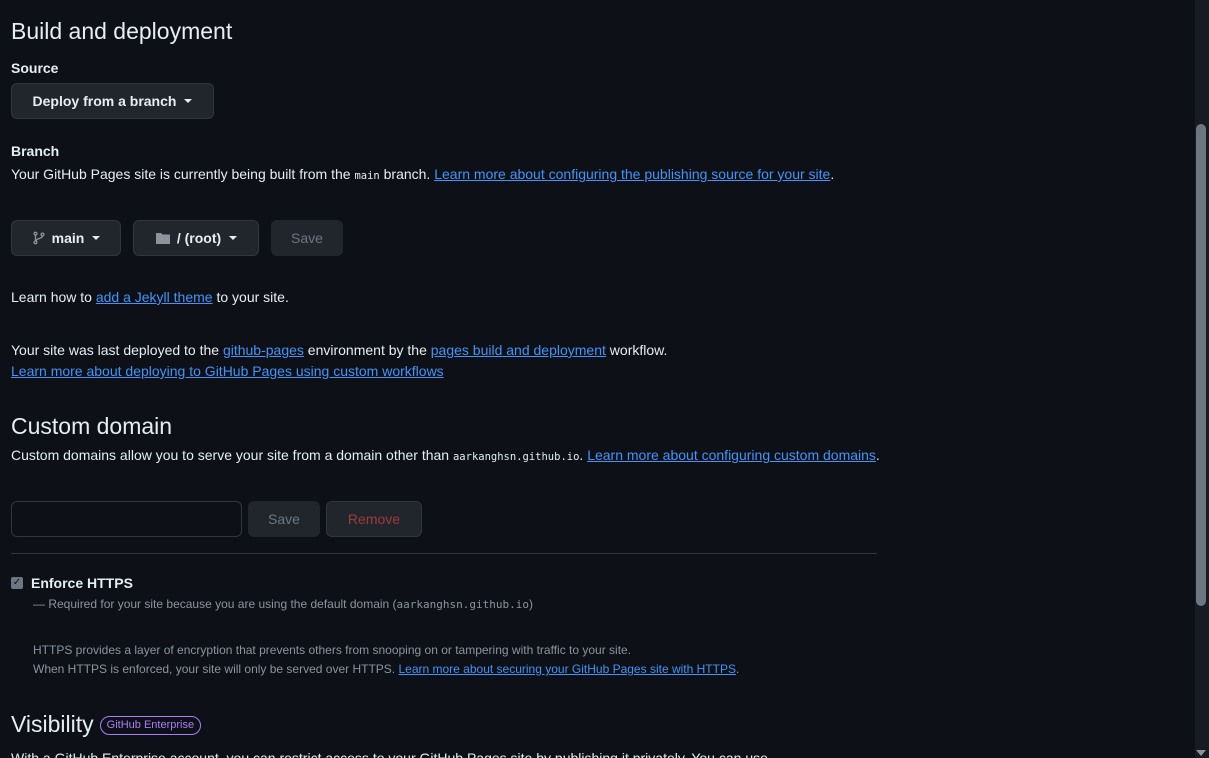 Image resolution: width=1209 pixels, height=758 pixels. I want to click on custom-domain-heading: Custom domain, so click(92, 426).